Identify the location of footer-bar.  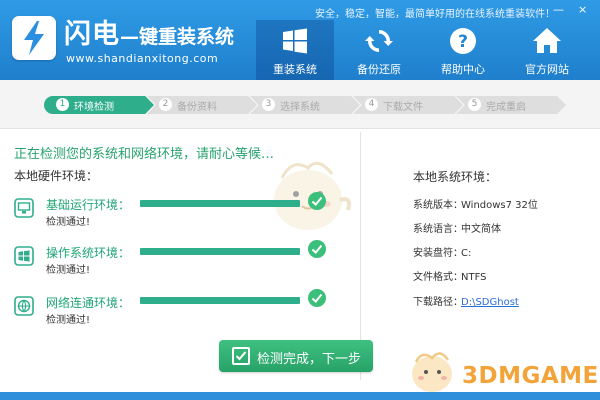
(300, 396).